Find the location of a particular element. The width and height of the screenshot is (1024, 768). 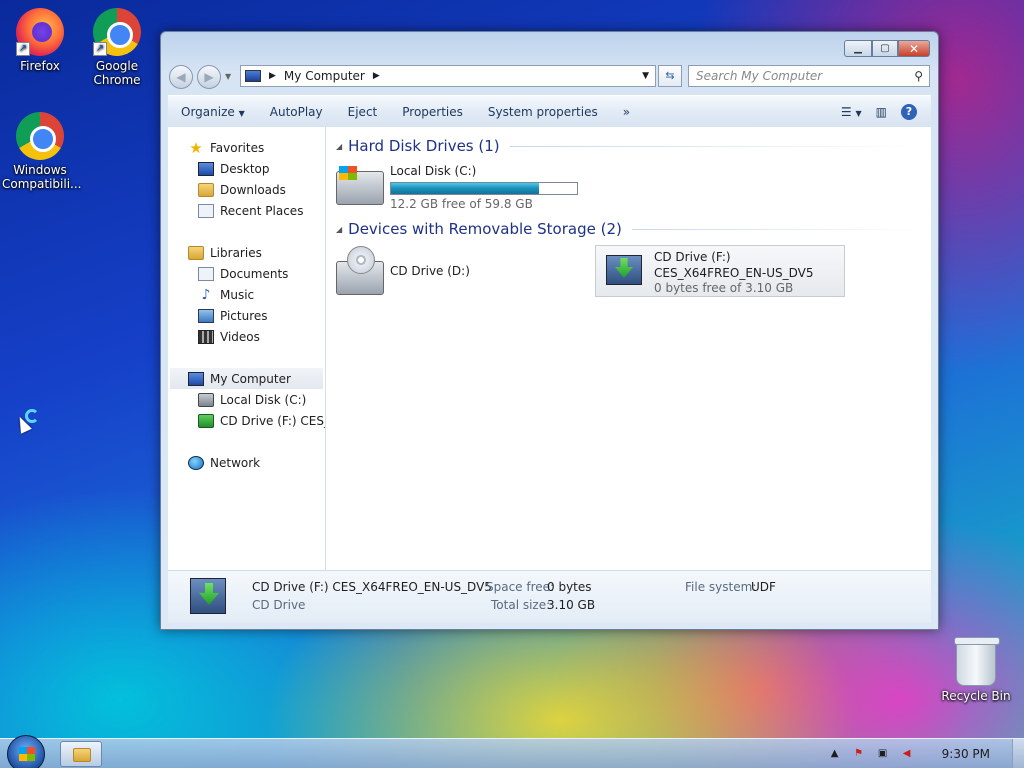

drive-tile-local-disk-c: Local Disk (C:) 12.2 GB free of 59.8 GB is located at coordinates (457, 187).